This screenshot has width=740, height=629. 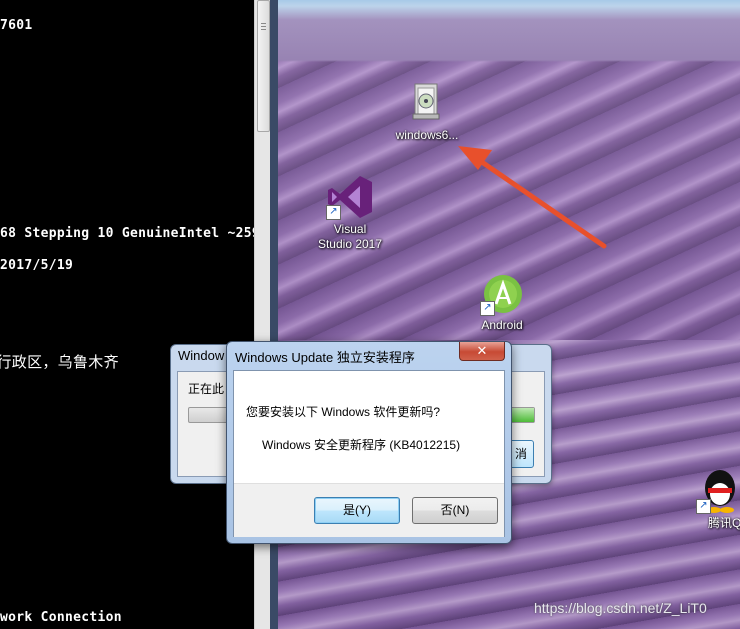 What do you see at coordinates (37, 265) in the screenshot?
I see `console-line: 2017/5/19` at bounding box center [37, 265].